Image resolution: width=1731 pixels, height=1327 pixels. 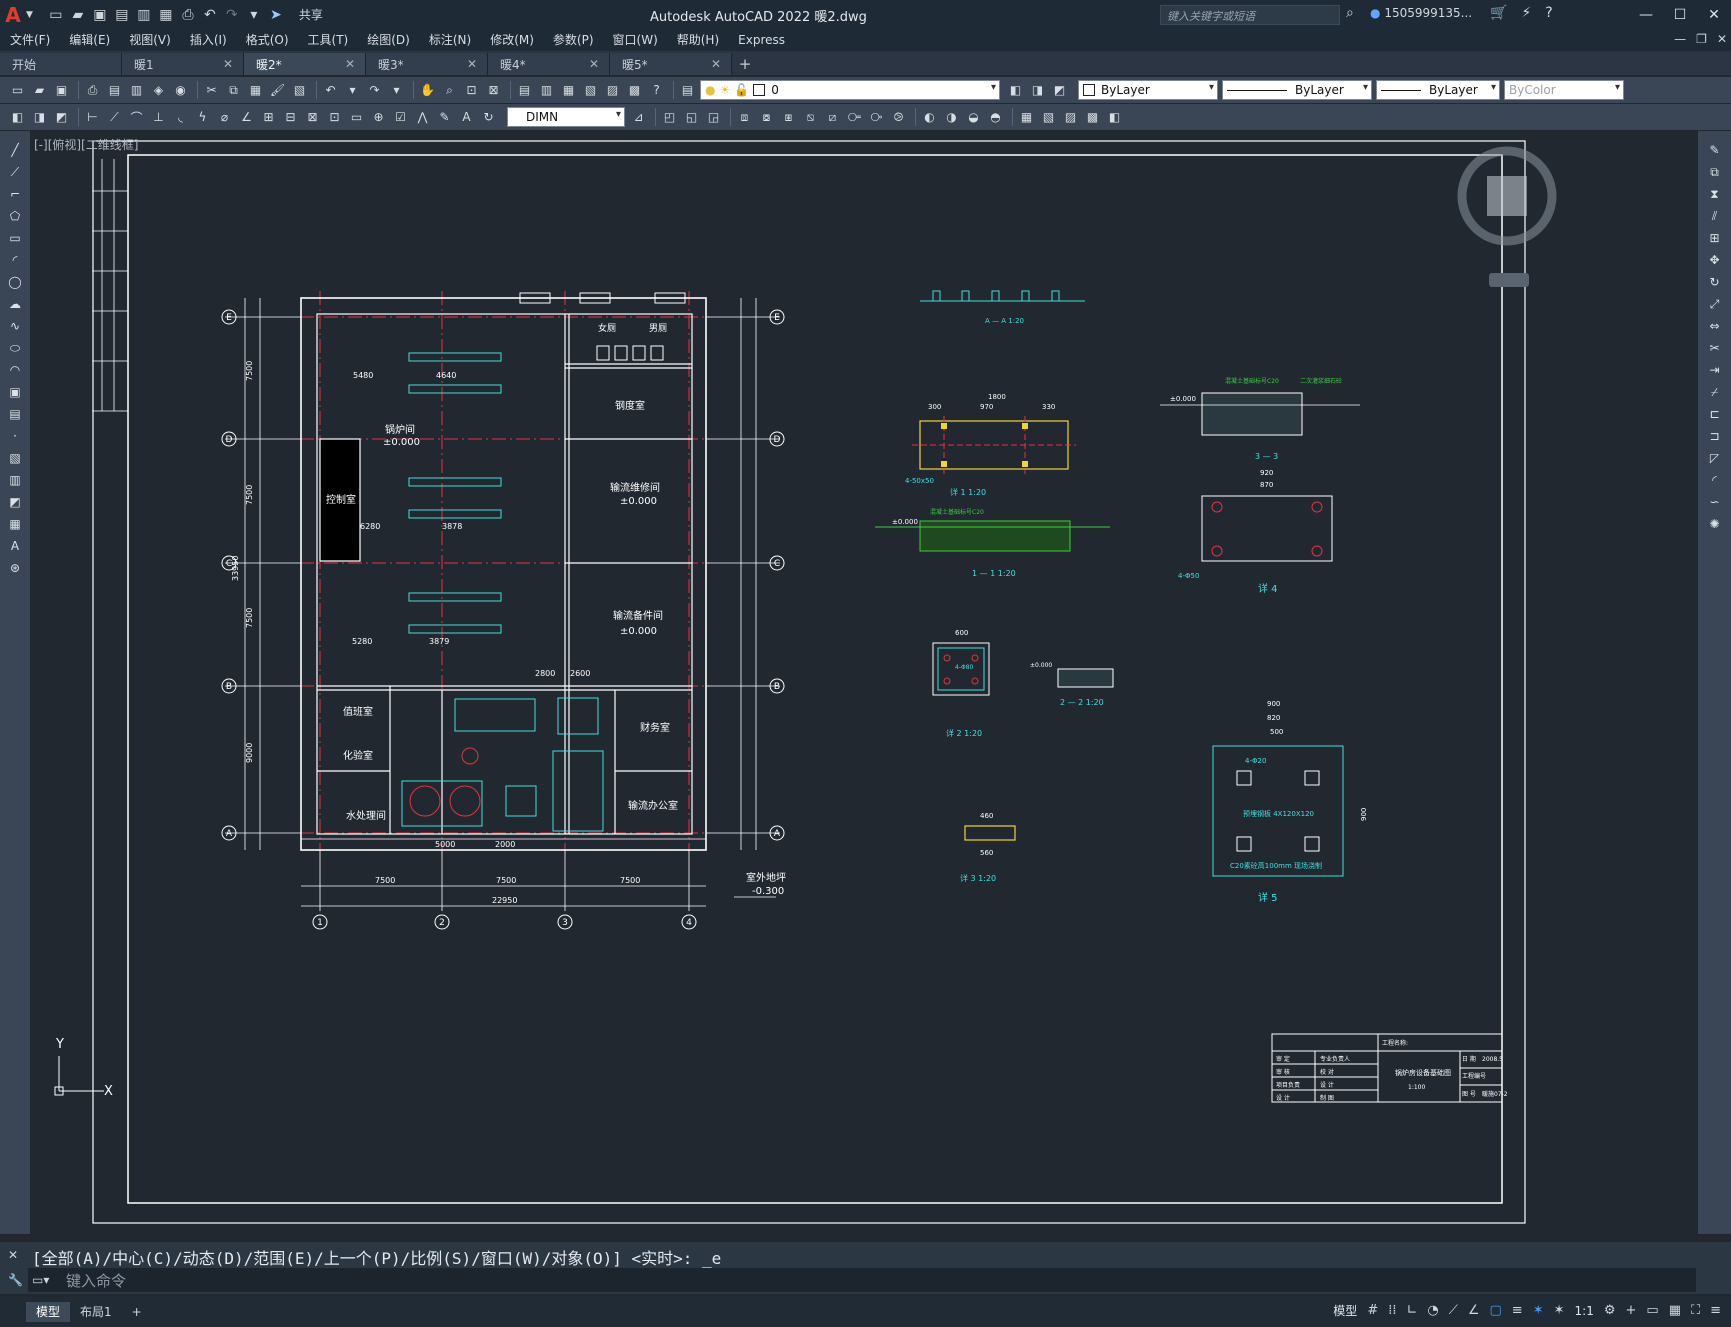 I want to click on menu-insert: 插入(I), so click(x=208, y=40).